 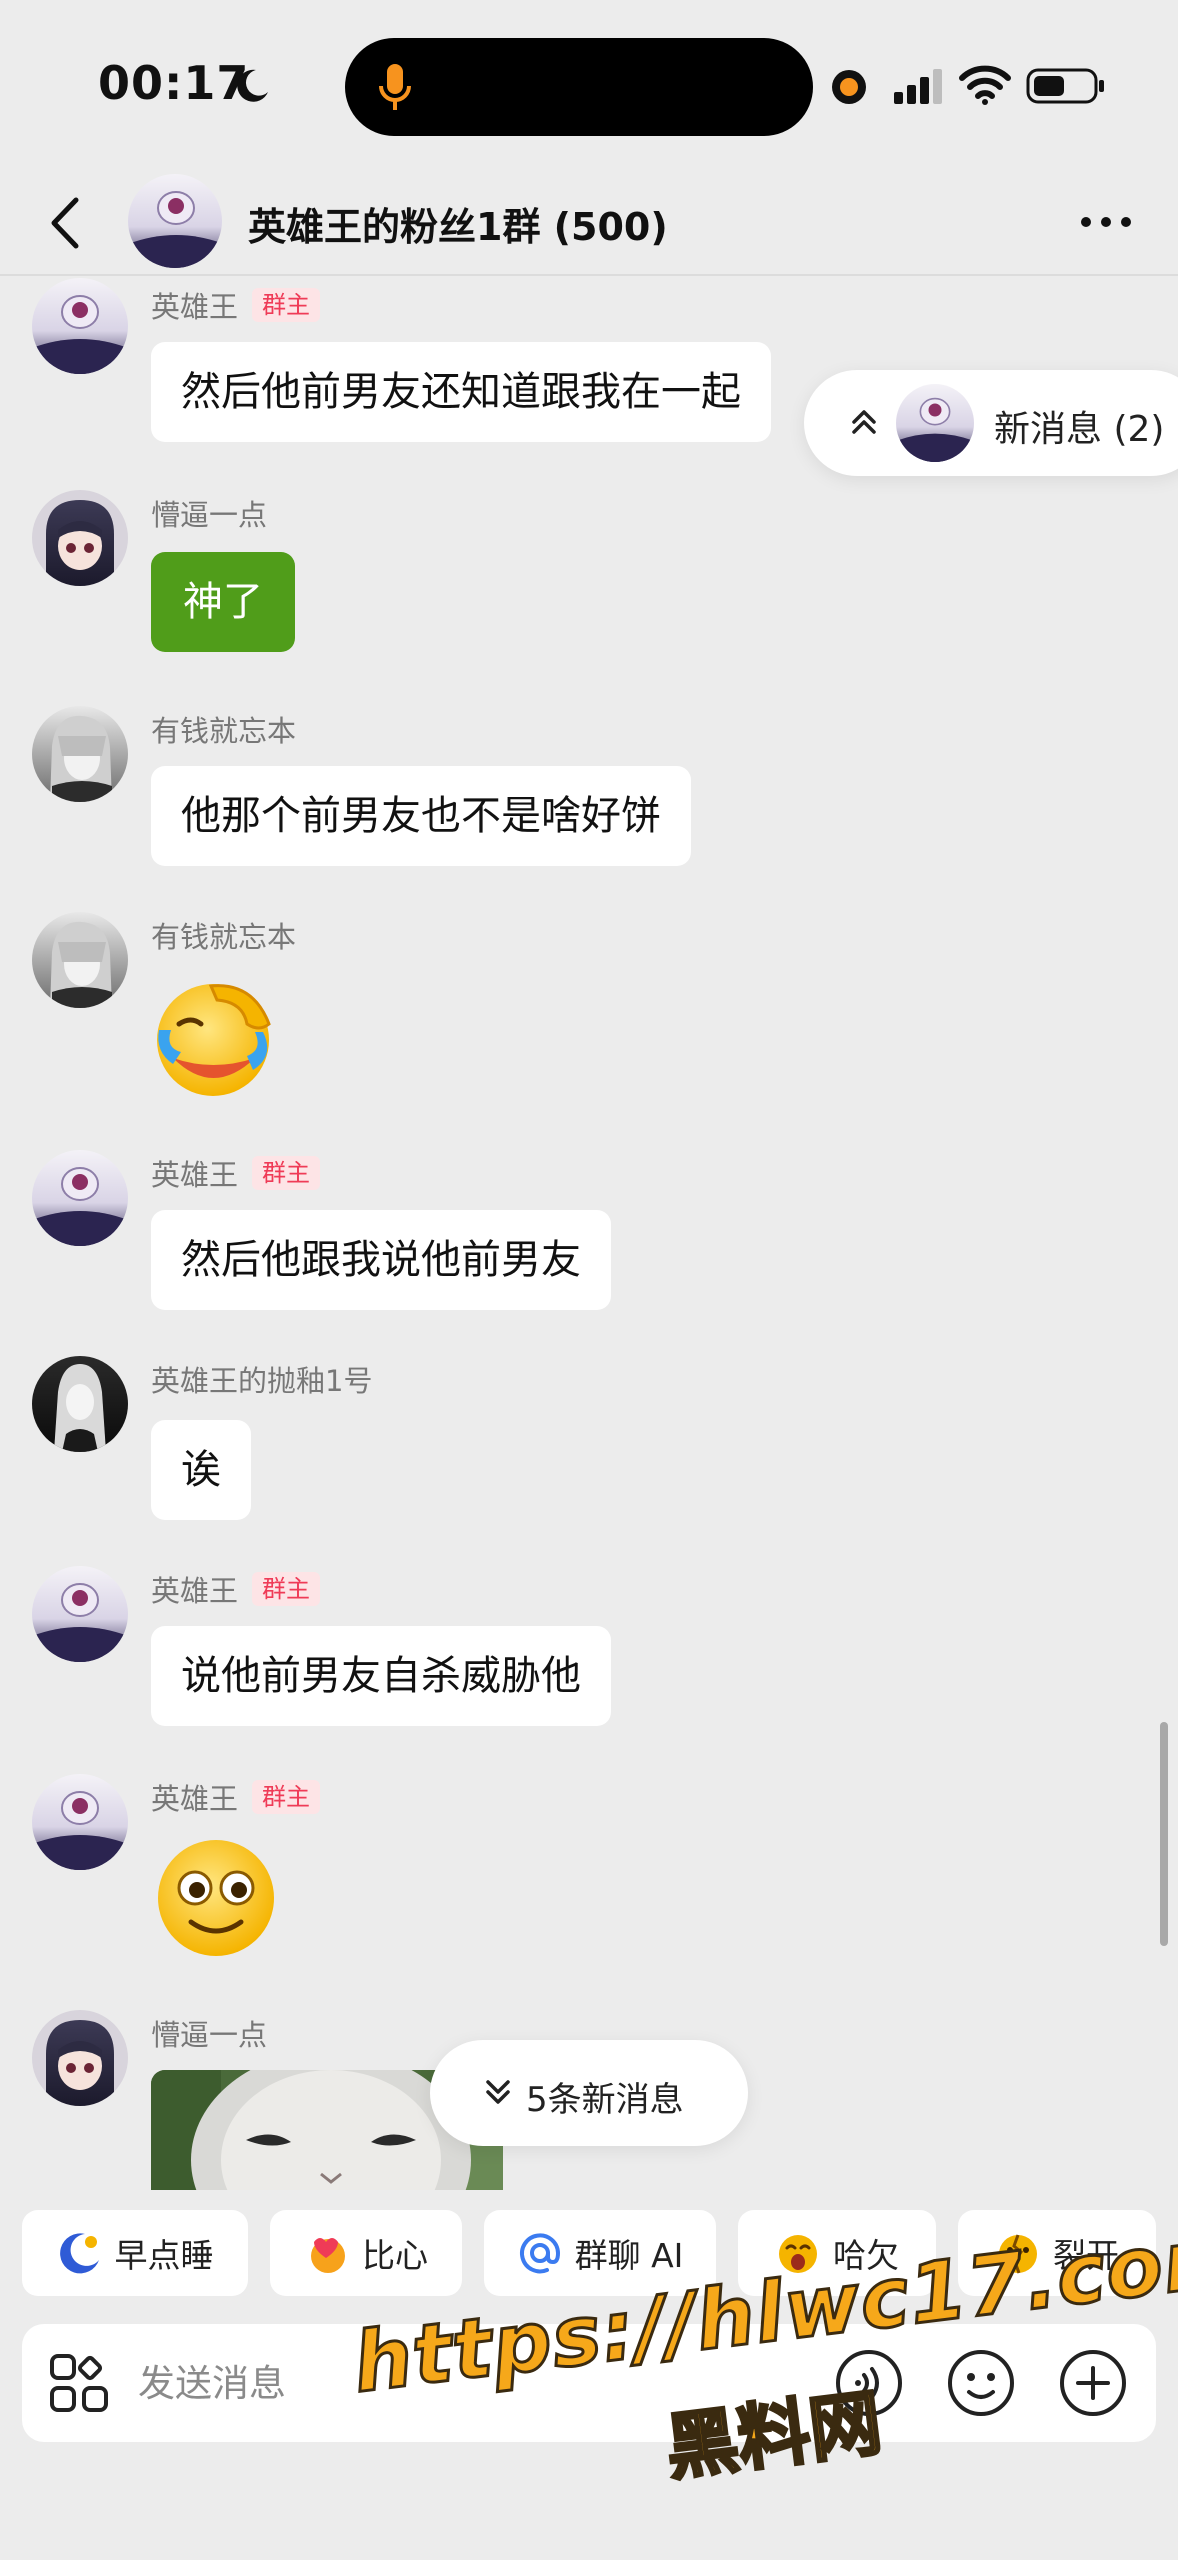 I want to click on quick-action-label: 哈欠, so click(x=866, y=2255).